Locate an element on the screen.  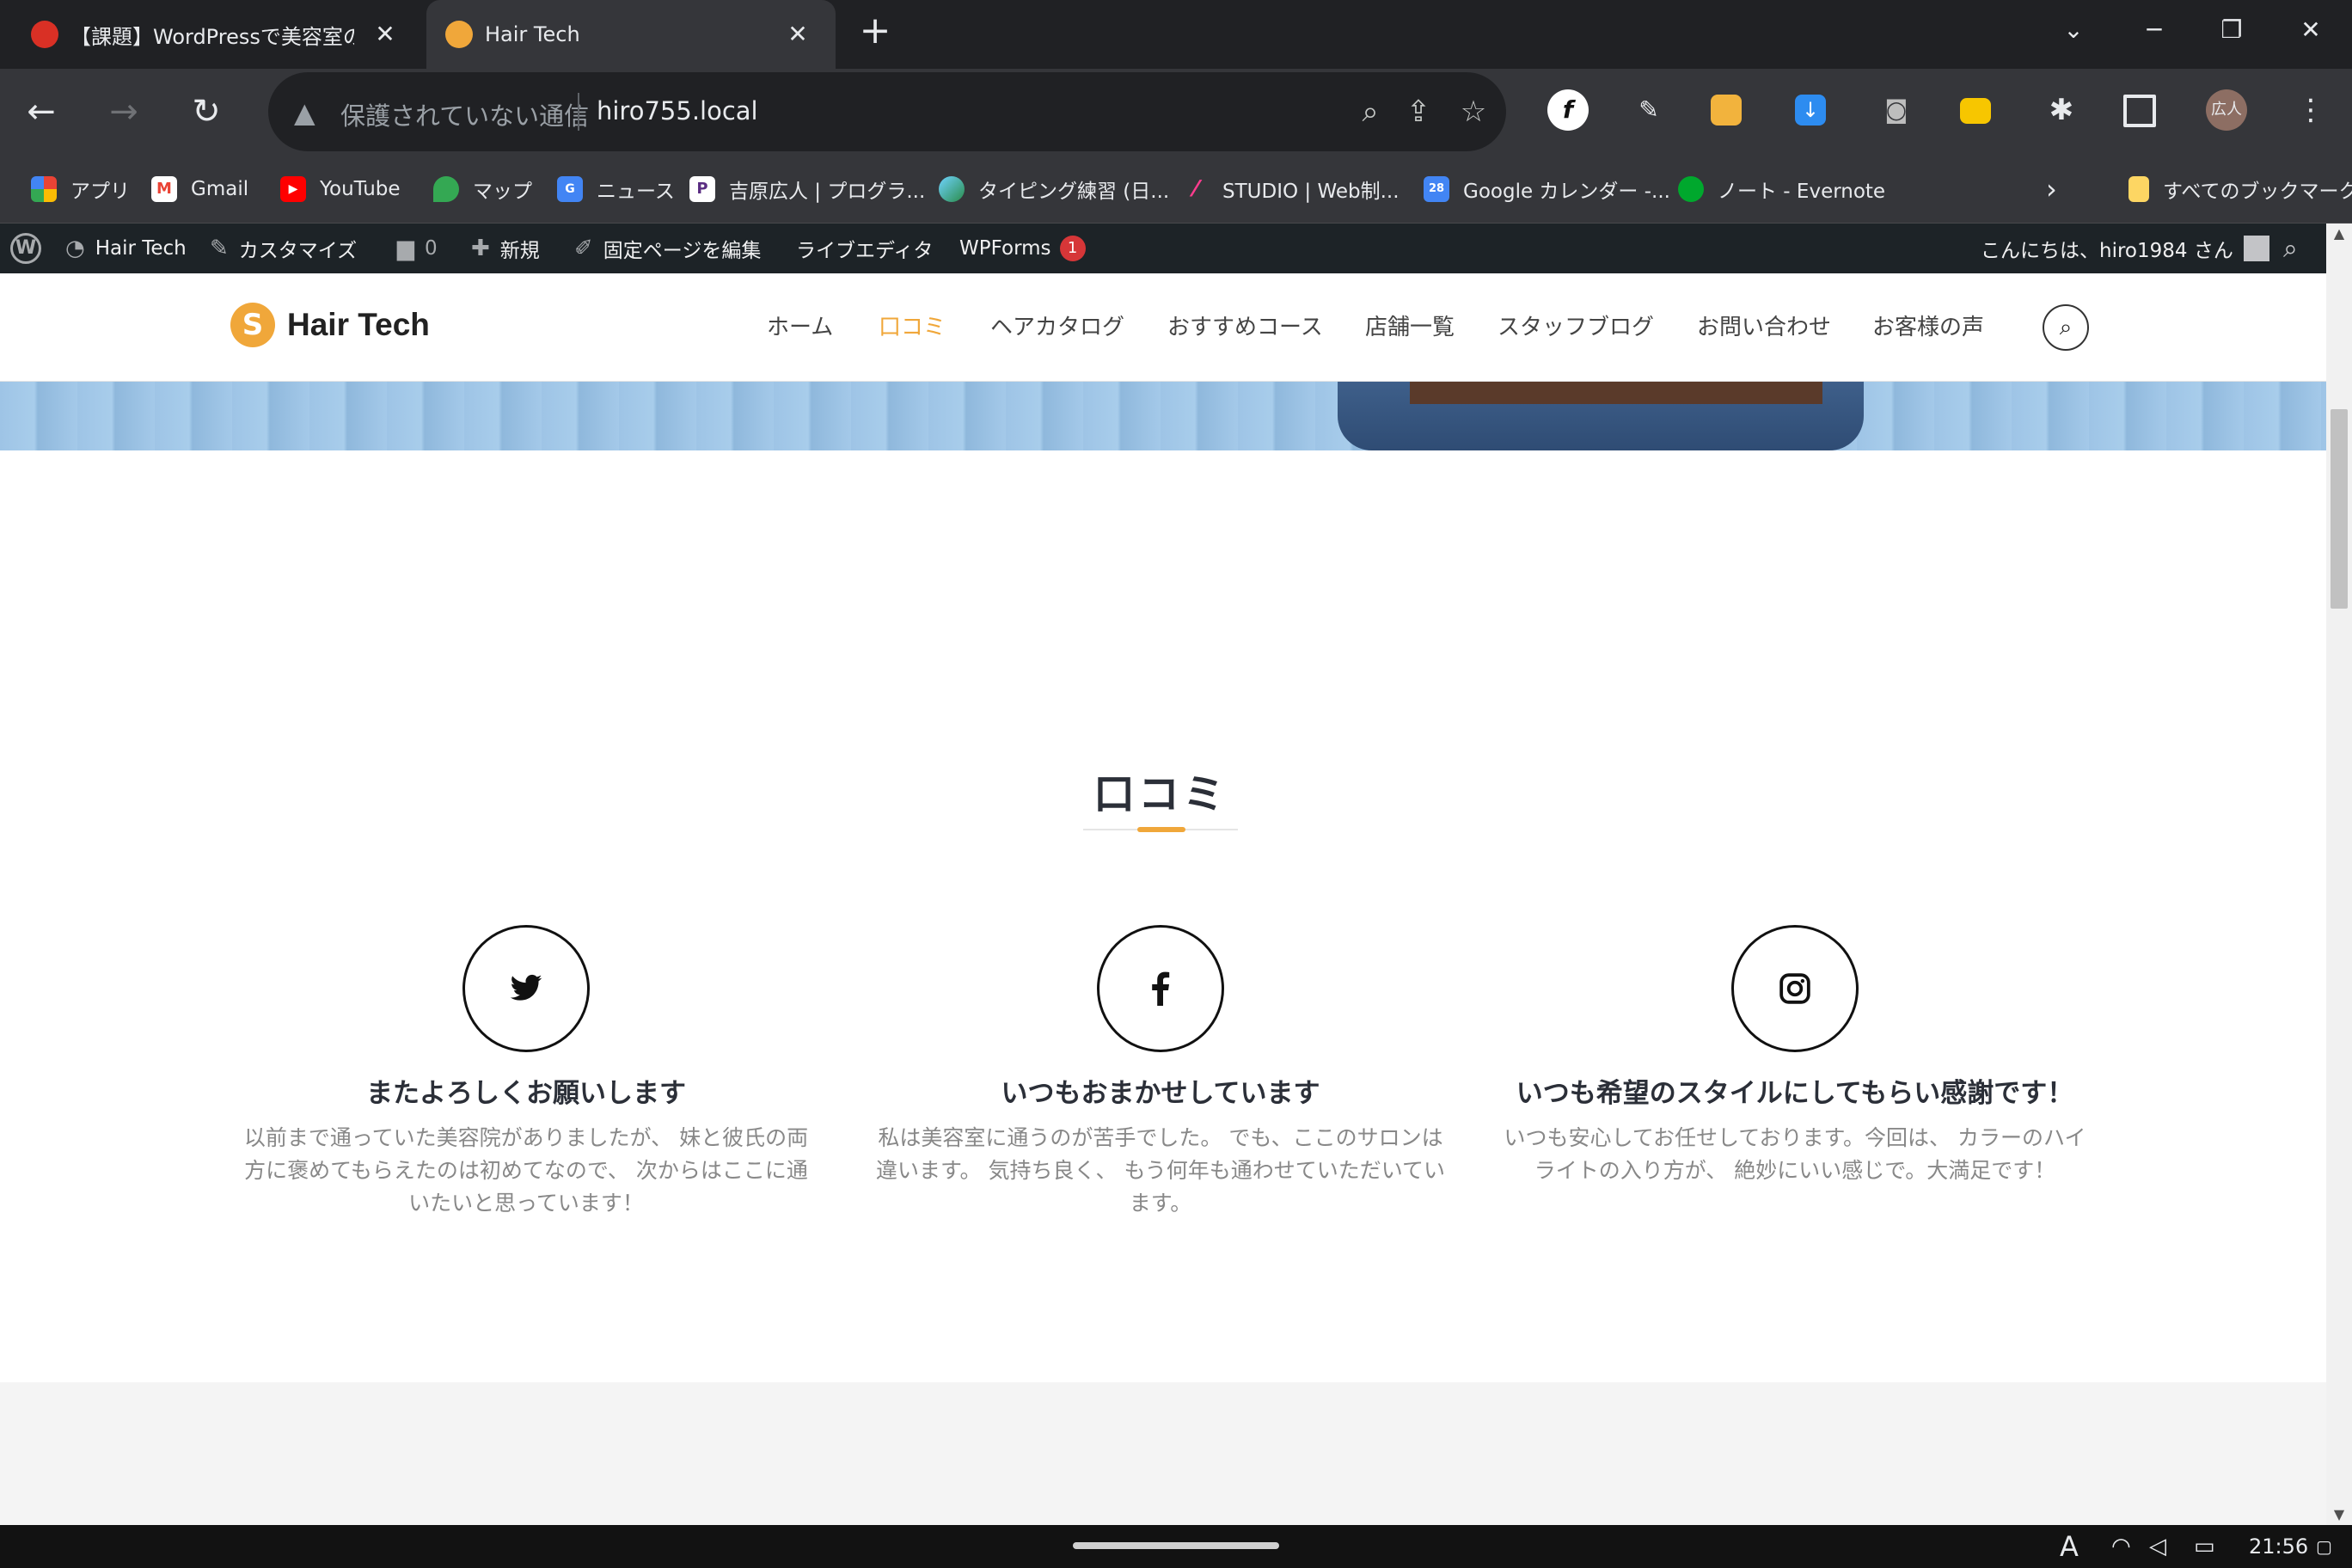
menu-kebab-icon: ⋮ is located at coordinates (2310, 110).